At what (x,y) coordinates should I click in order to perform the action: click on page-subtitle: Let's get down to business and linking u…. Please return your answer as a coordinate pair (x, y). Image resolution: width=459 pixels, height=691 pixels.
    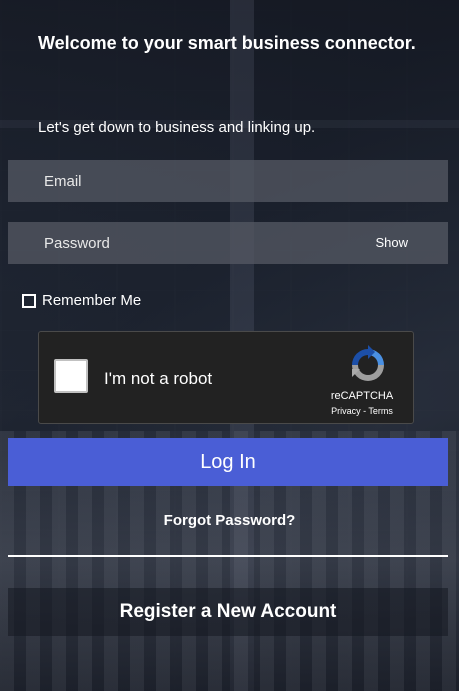
    Looking at the image, I should click on (177, 127).